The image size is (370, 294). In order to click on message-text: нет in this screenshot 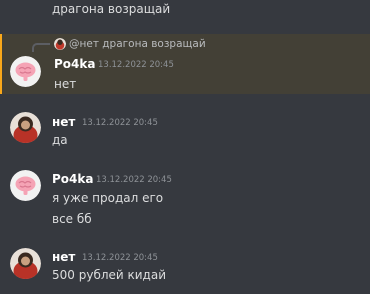, I will do `click(65, 84)`.